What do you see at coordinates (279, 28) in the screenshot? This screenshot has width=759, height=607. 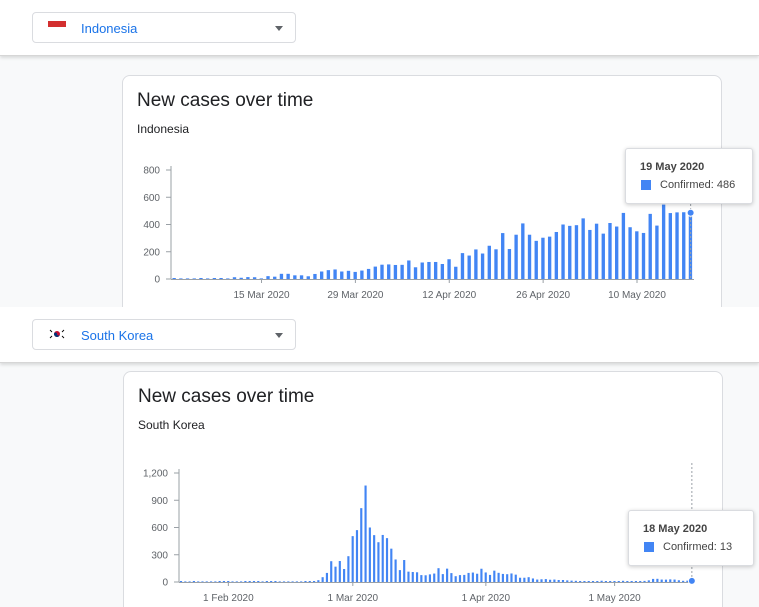 I see `chevron-down-icon` at bounding box center [279, 28].